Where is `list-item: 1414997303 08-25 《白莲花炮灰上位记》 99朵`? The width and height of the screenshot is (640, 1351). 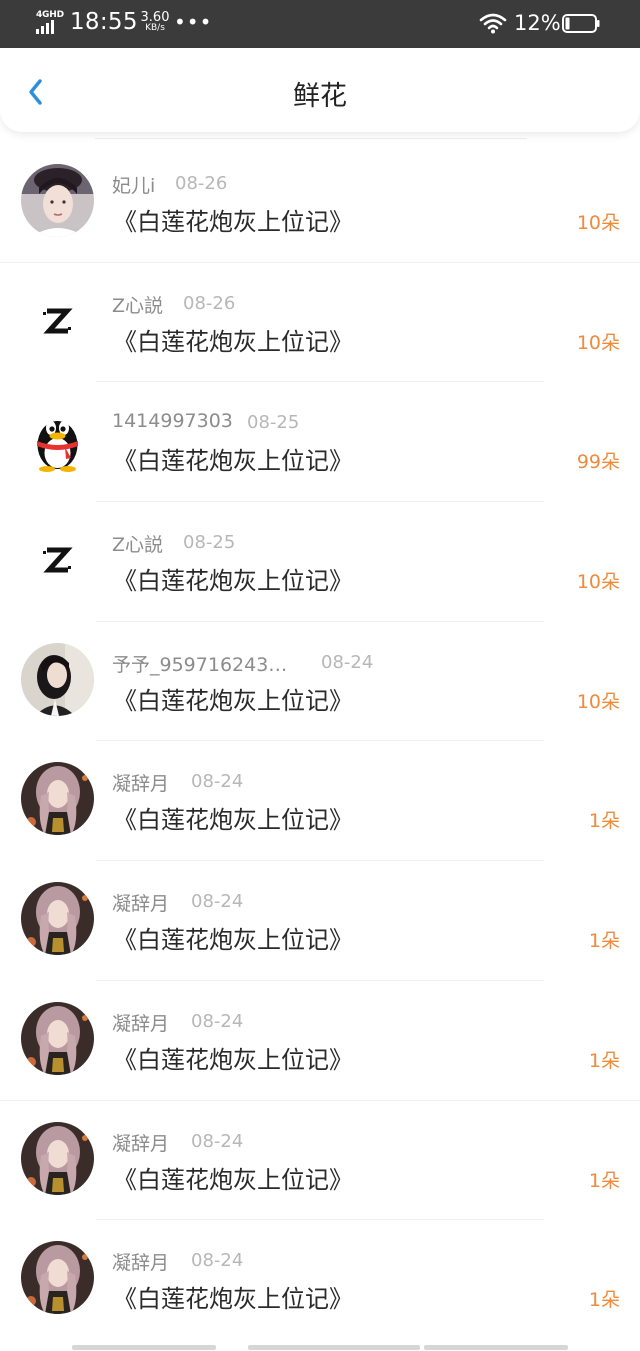 list-item: 1414997303 08-25 《白莲花炮灰上位记》 99朵 is located at coordinates (320, 442).